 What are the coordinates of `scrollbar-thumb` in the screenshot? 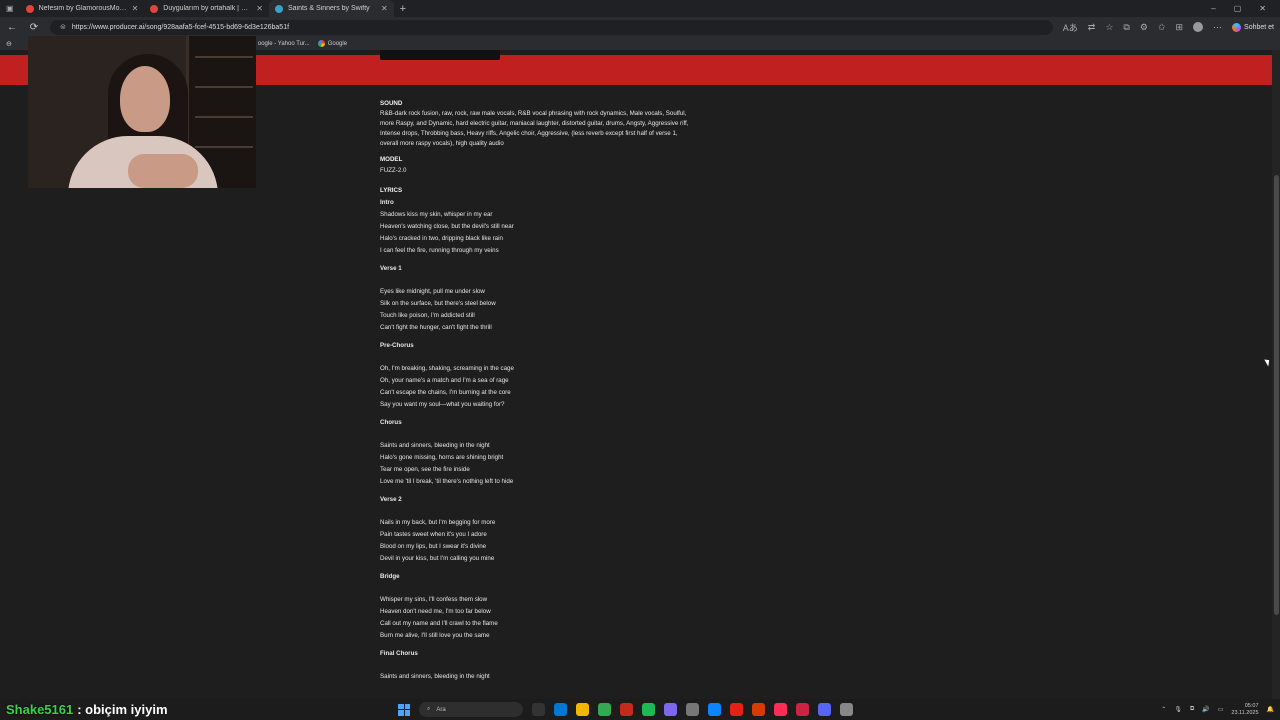 It's located at (1276, 395).